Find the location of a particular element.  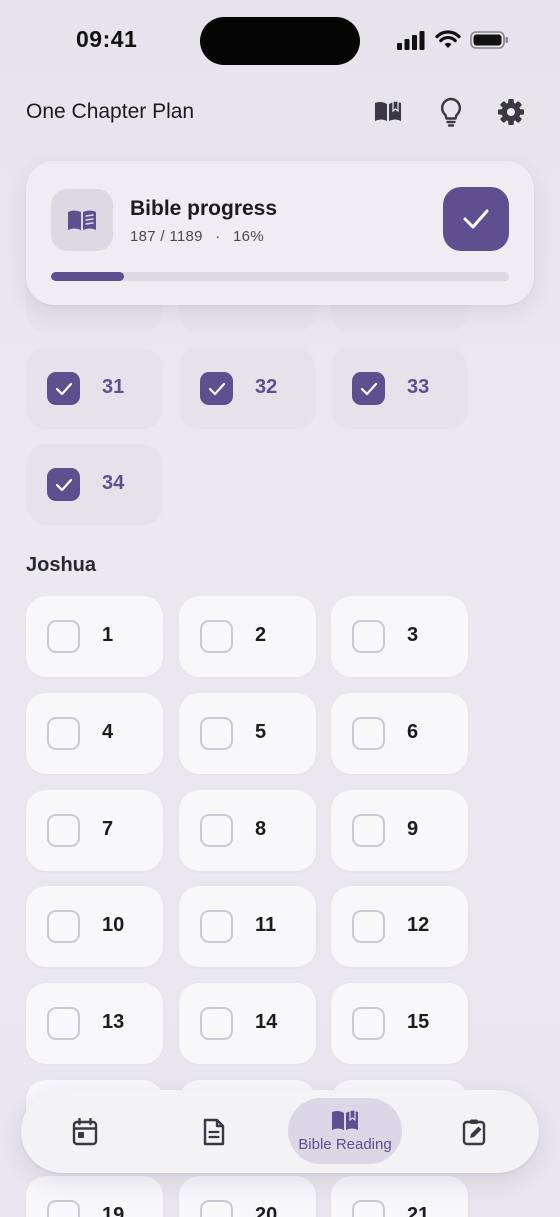

chapter-number: 20 is located at coordinates (266, 1210).